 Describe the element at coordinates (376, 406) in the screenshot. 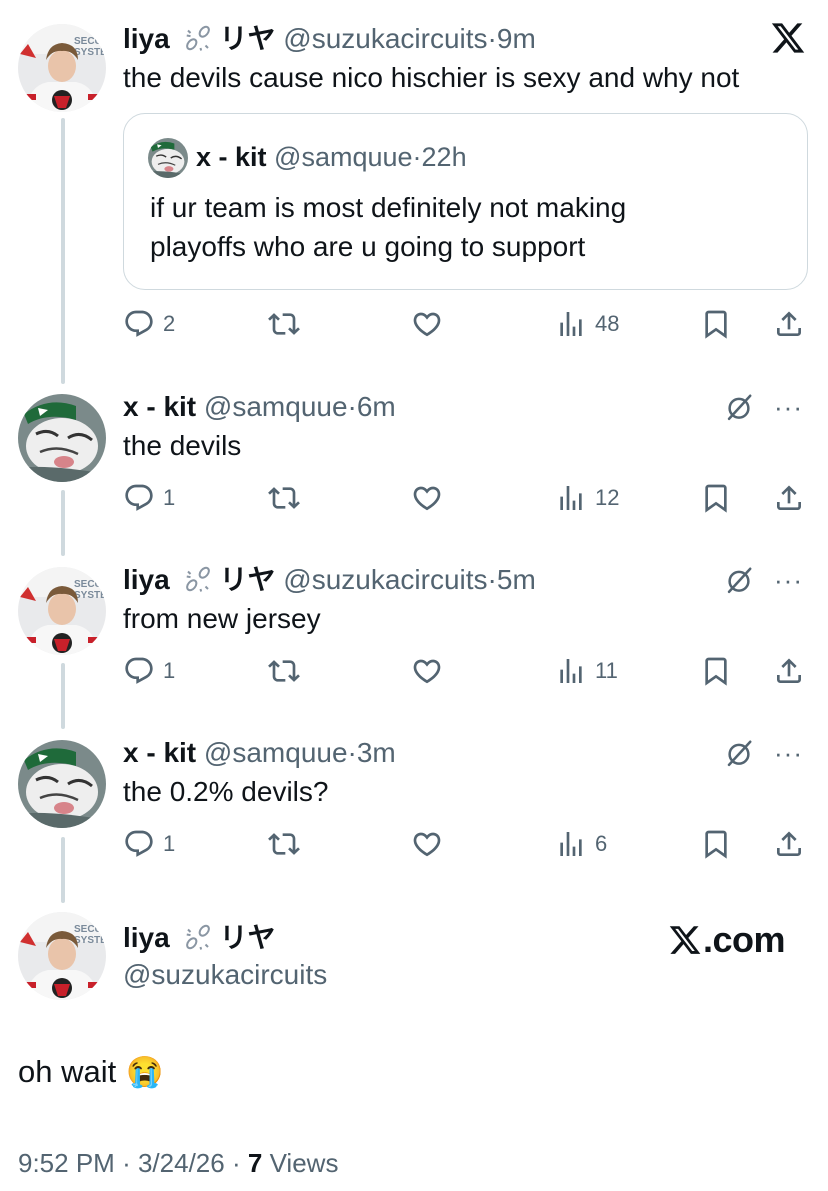

I see `post-time: 6m` at that location.